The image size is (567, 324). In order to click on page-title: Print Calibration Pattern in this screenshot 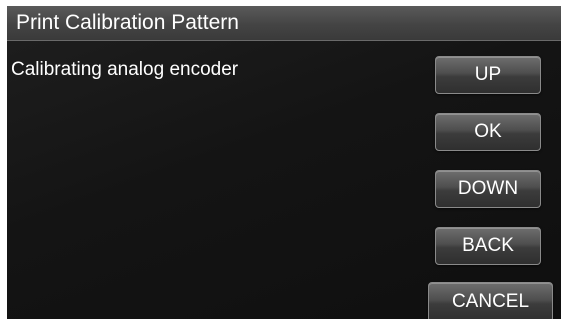, I will do `click(127, 22)`.